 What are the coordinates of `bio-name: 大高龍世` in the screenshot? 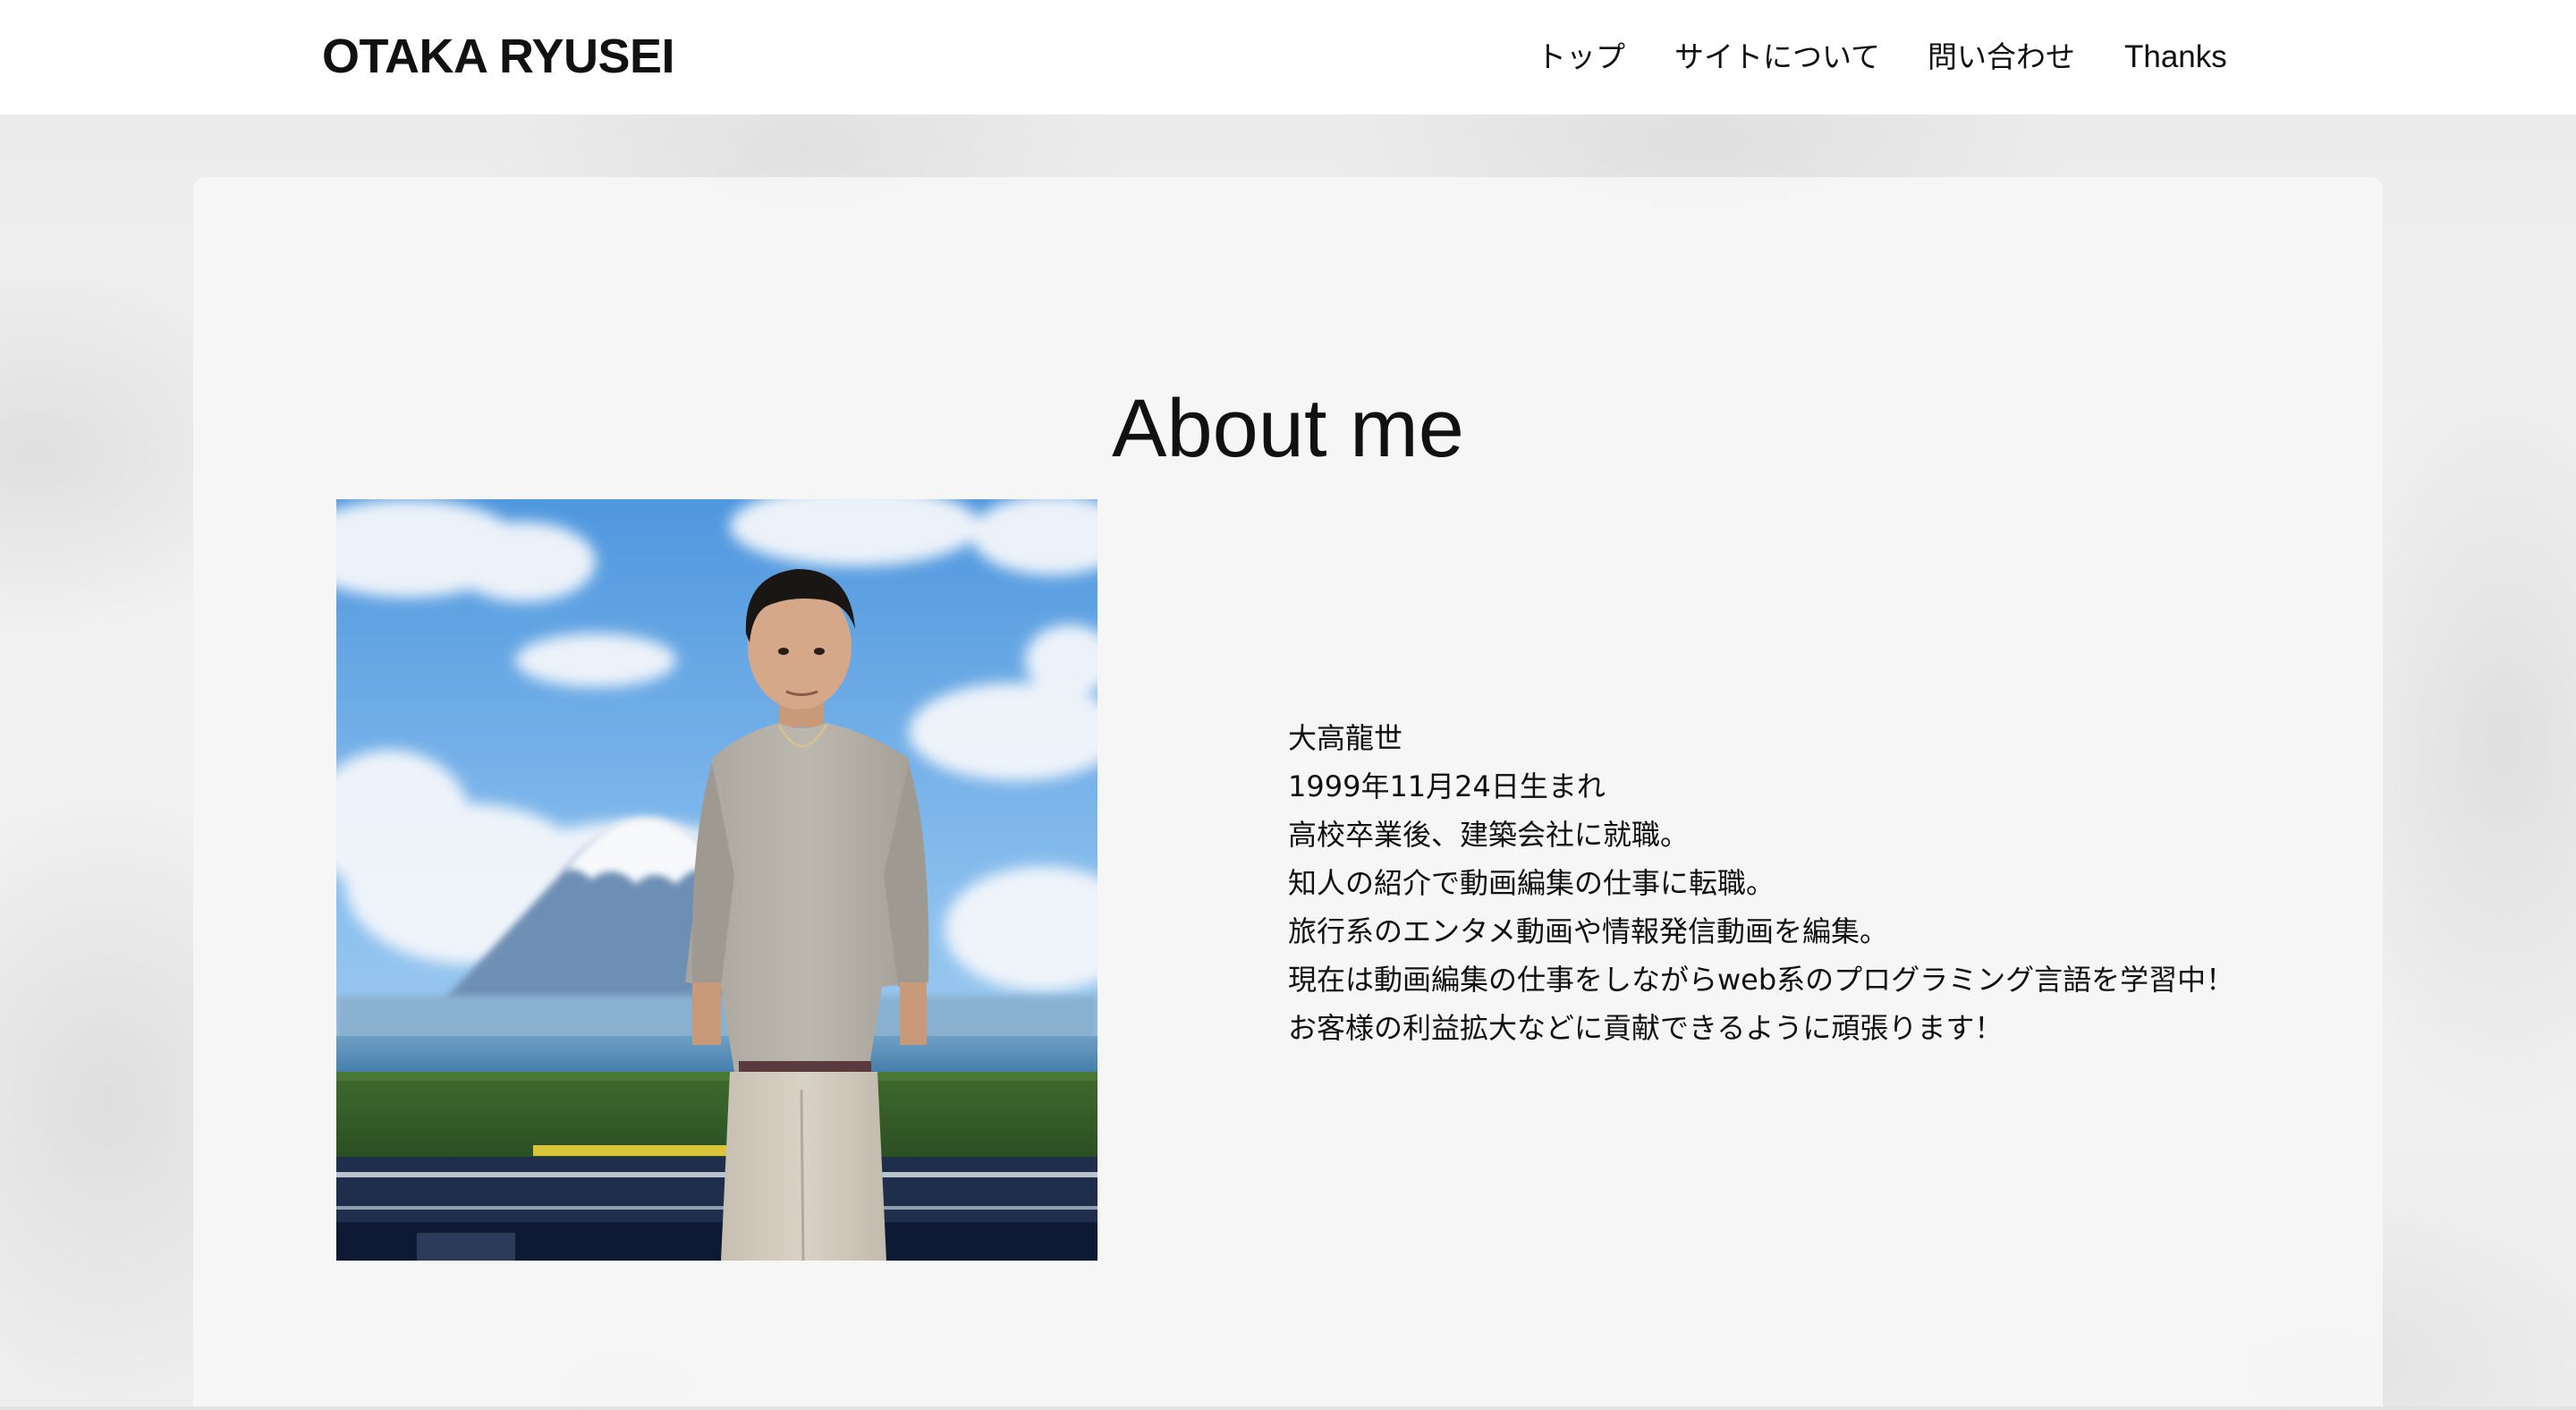 It's located at (1345, 738).